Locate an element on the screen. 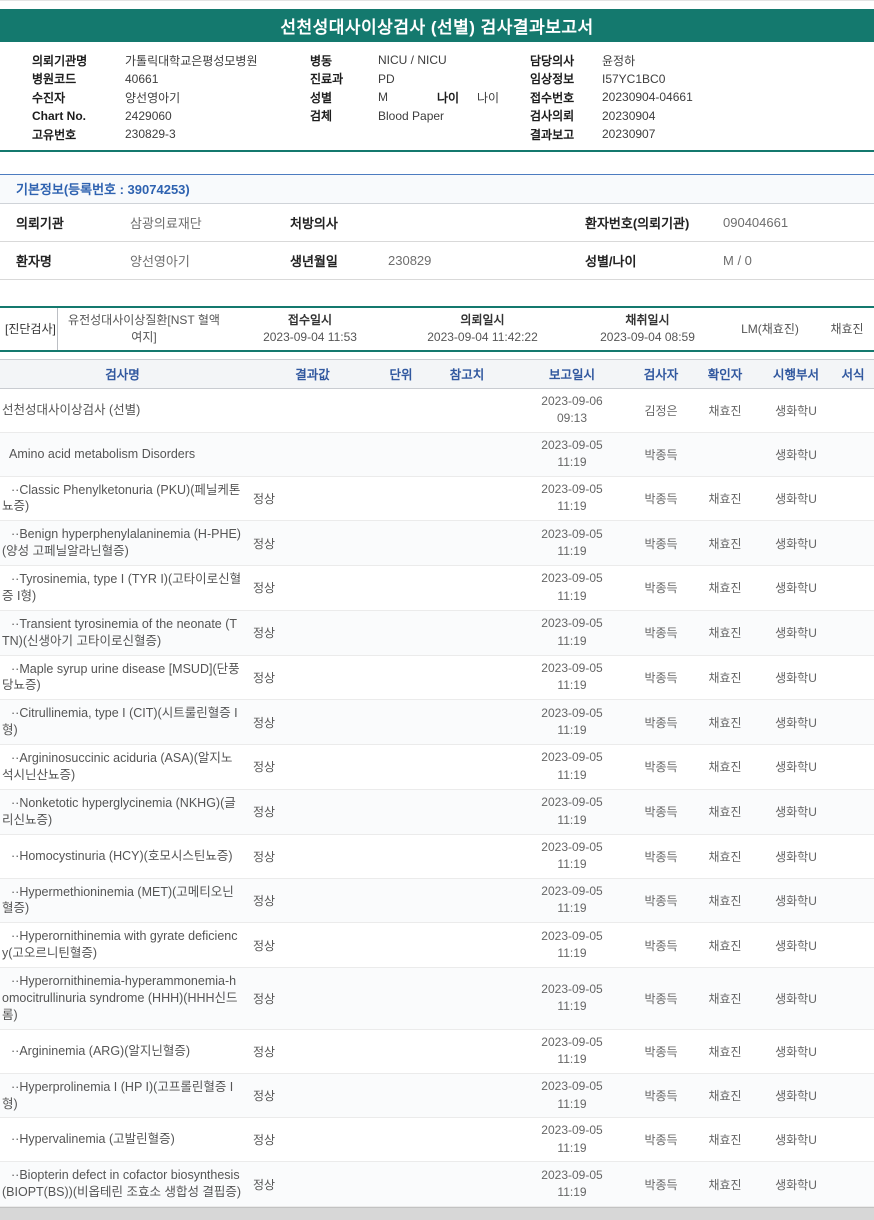 This screenshot has height=1220, width=874. basic-info-row: 의뢰기관 삼광의료재단 처방의사 환자번호(의뢰기관) 090404661 is located at coordinates (437, 223).